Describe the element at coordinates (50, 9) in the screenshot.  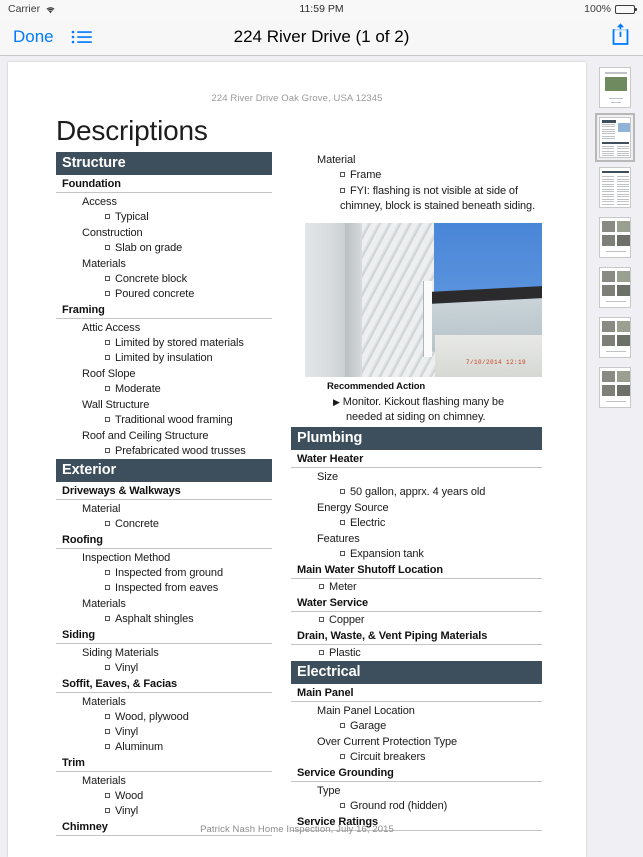
I see `wifi-icon` at that location.